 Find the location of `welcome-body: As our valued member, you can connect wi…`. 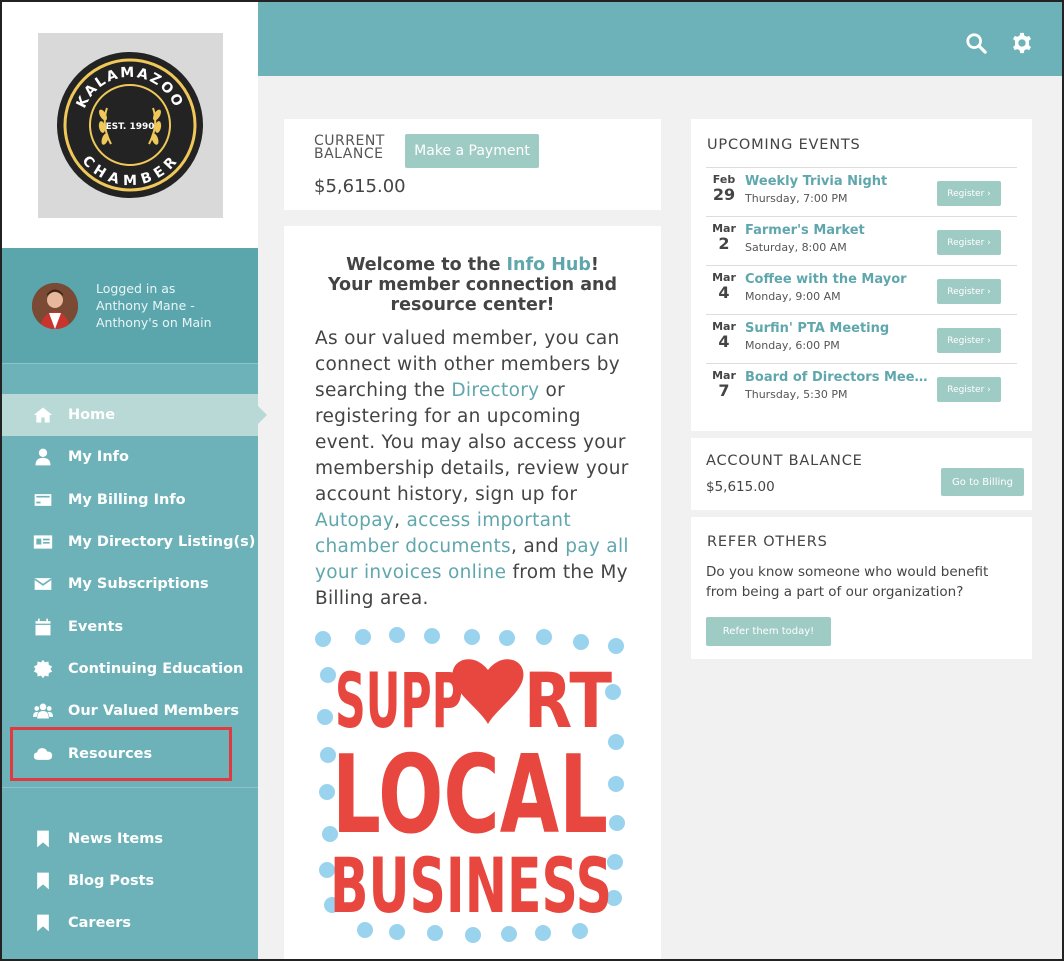

welcome-body: As our valued member, you can connect wi… is located at coordinates (474, 469).